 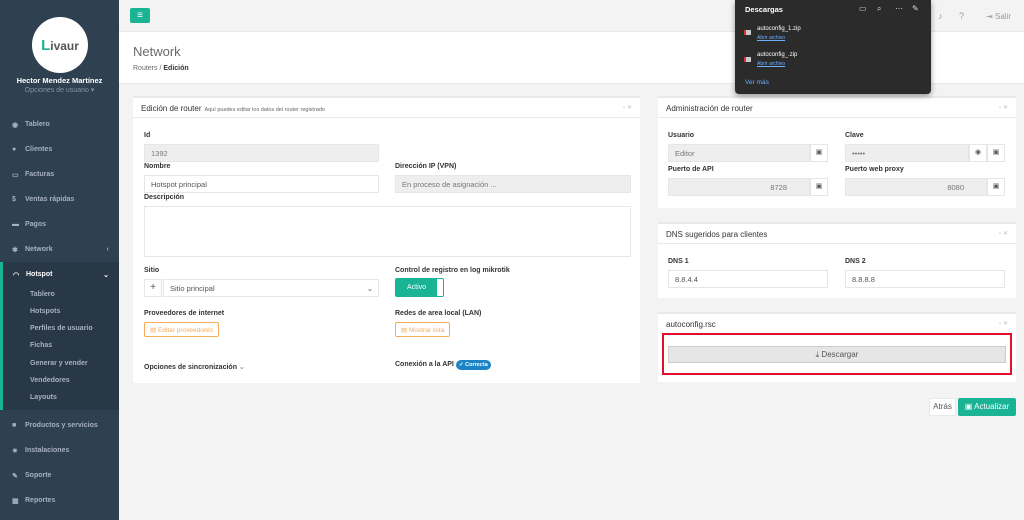 What do you see at coordinates (14, 149) in the screenshot?
I see `users-icon: ●` at bounding box center [14, 149].